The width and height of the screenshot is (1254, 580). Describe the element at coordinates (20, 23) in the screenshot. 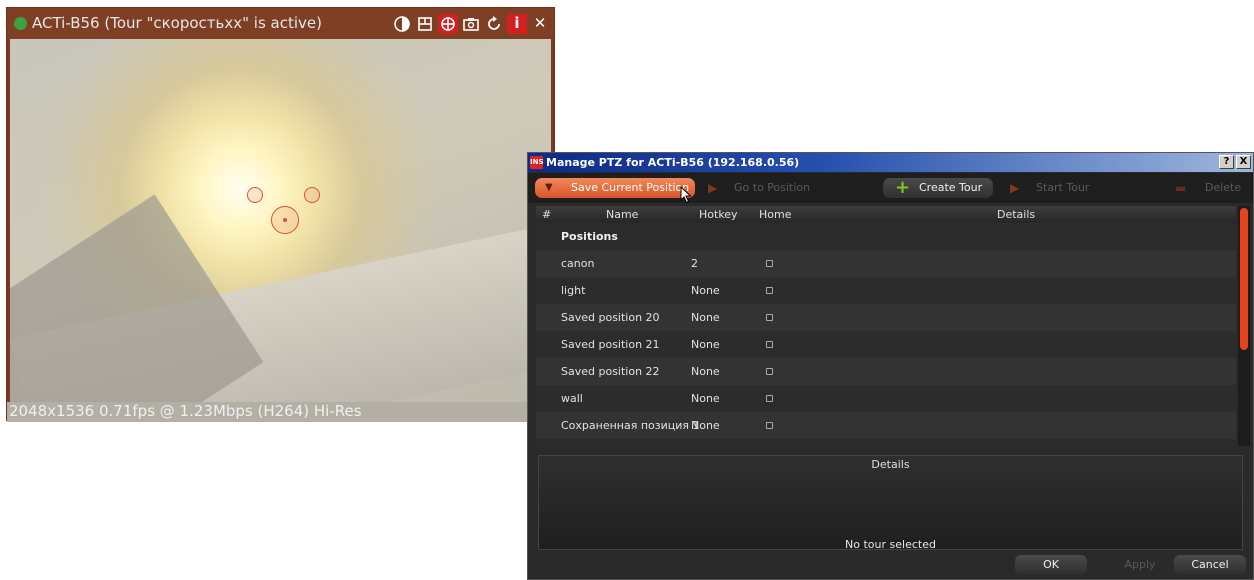

I see `camera-status-dot` at that location.